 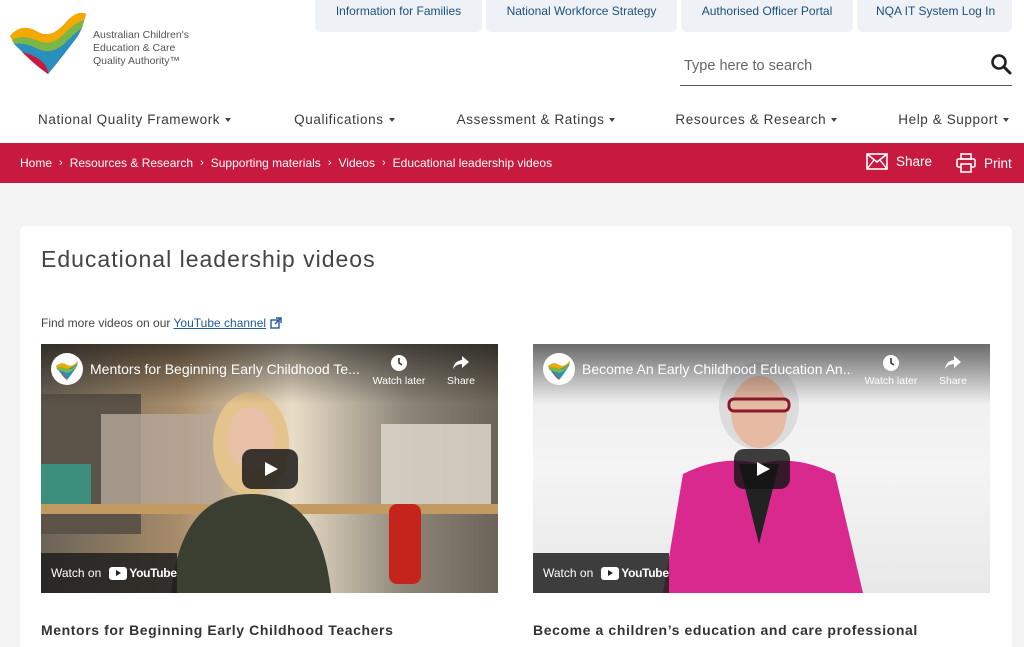 What do you see at coordinates (344, 119) in the screenshot?
I see `nav-qualifications: Qualifications` at bounding box center [344, 119].